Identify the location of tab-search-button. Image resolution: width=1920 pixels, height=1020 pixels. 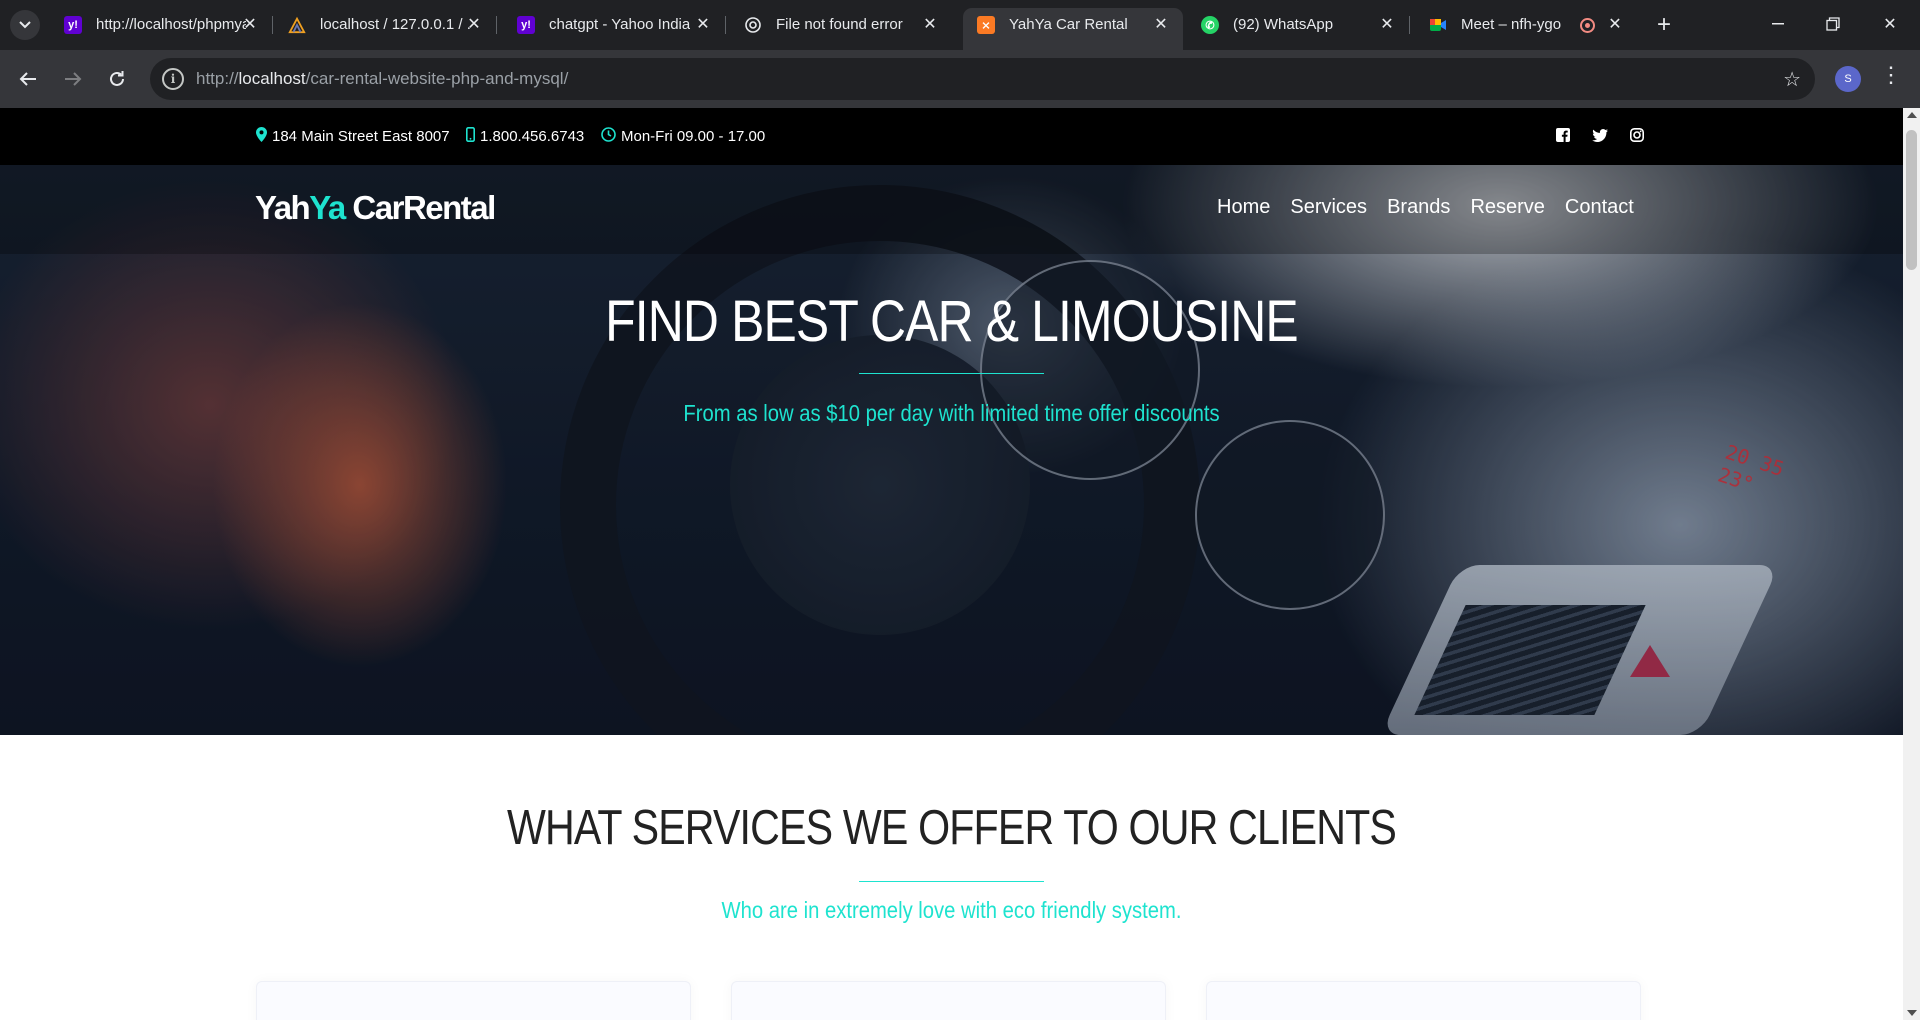
(25, 25).